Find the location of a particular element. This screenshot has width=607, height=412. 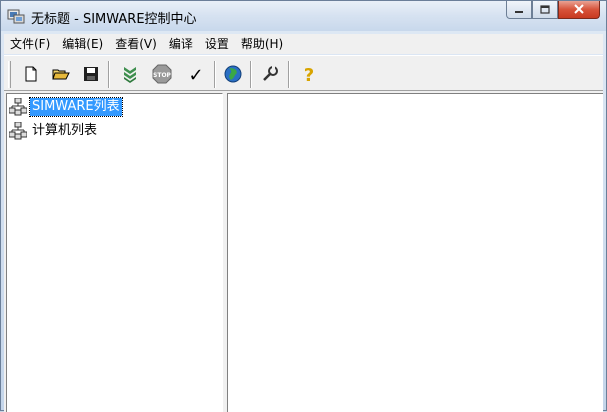

globe-button is located at coordinates (233, 75).